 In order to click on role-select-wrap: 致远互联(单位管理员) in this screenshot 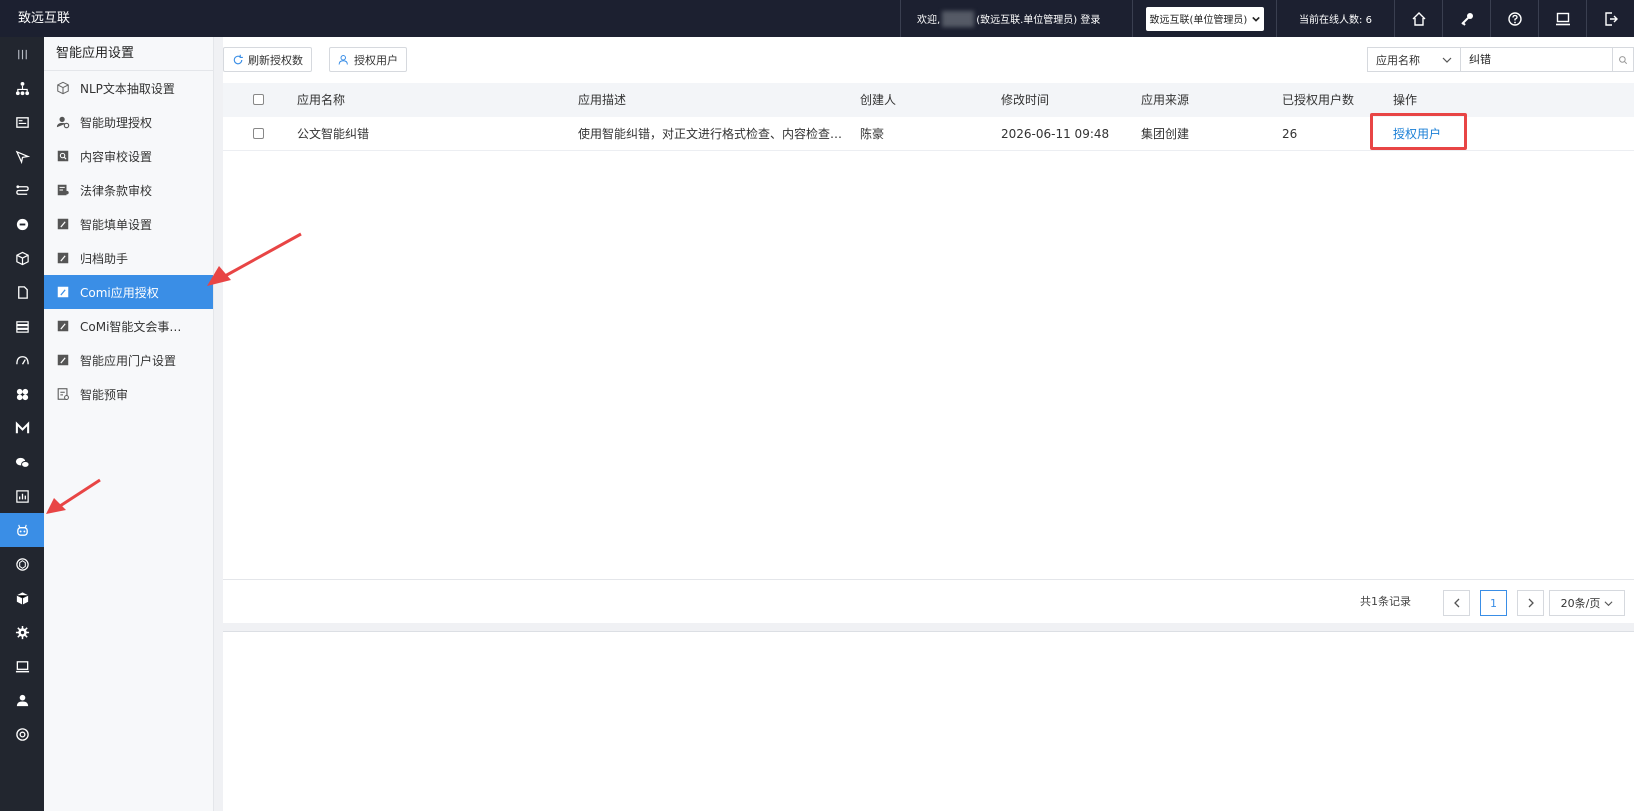, I will do `click(1204, 18)`.